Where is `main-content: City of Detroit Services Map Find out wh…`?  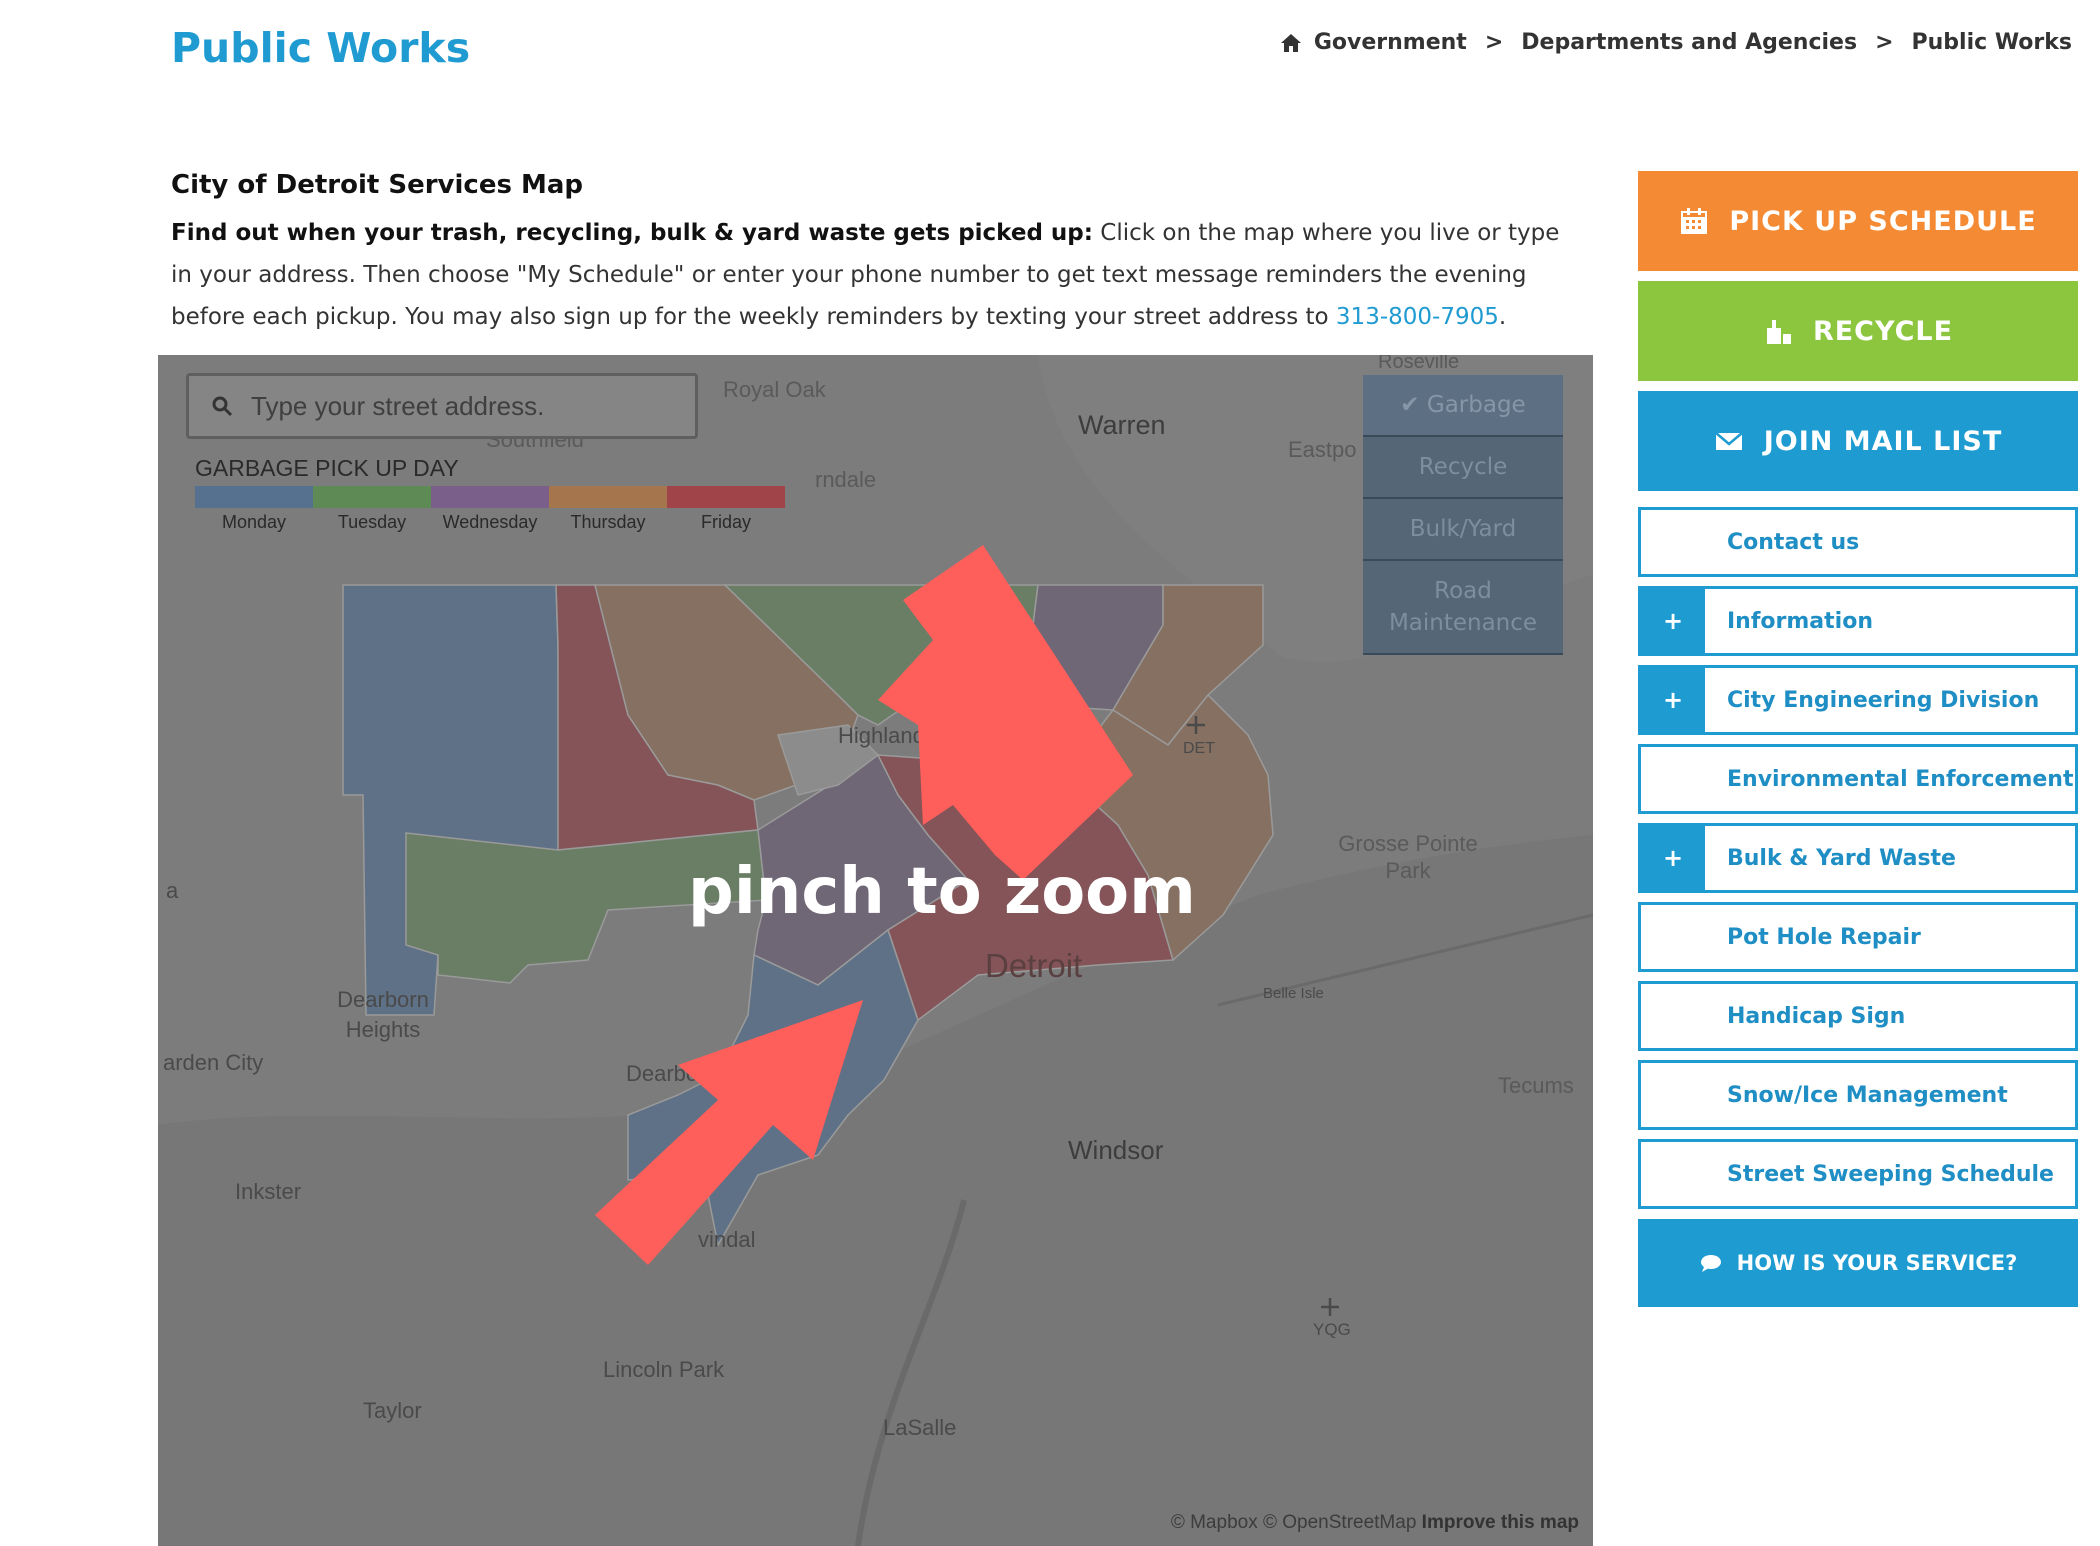 main-content: City of Detroit Services Map Find out wh… is located at coordinates (866, 254).